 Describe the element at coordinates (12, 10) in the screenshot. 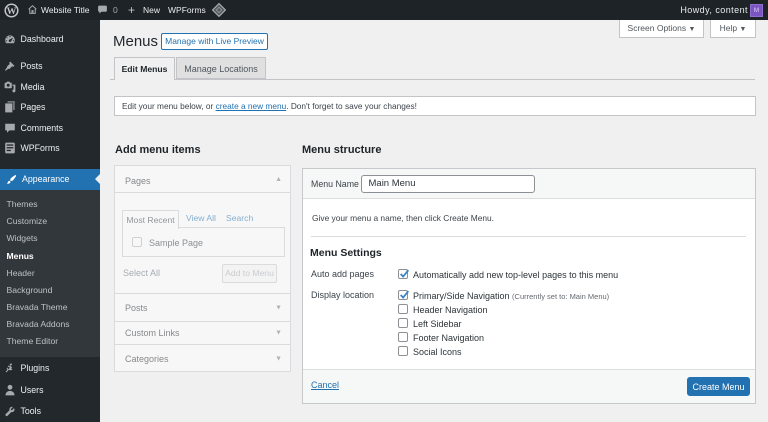

I see `svg-text: W` at that location.